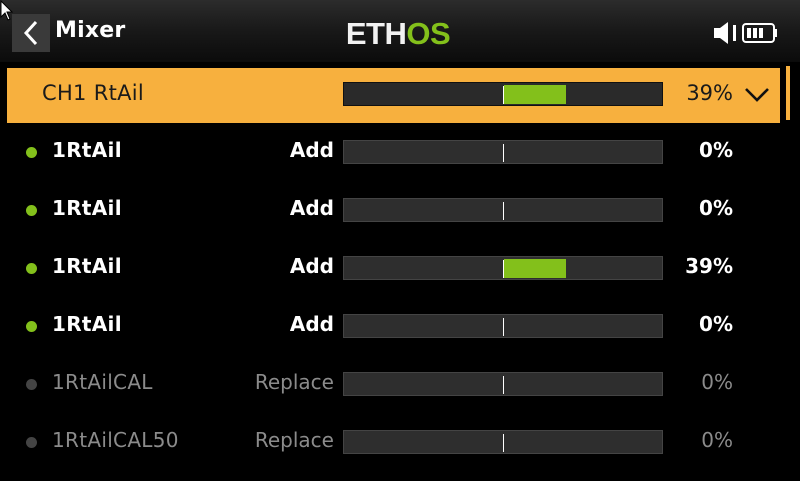 The height and width of the screenshot is (481, 800). Describe the element at coordinates (503, 94) in the screenshot. I see `channel-output-bar` at that location.